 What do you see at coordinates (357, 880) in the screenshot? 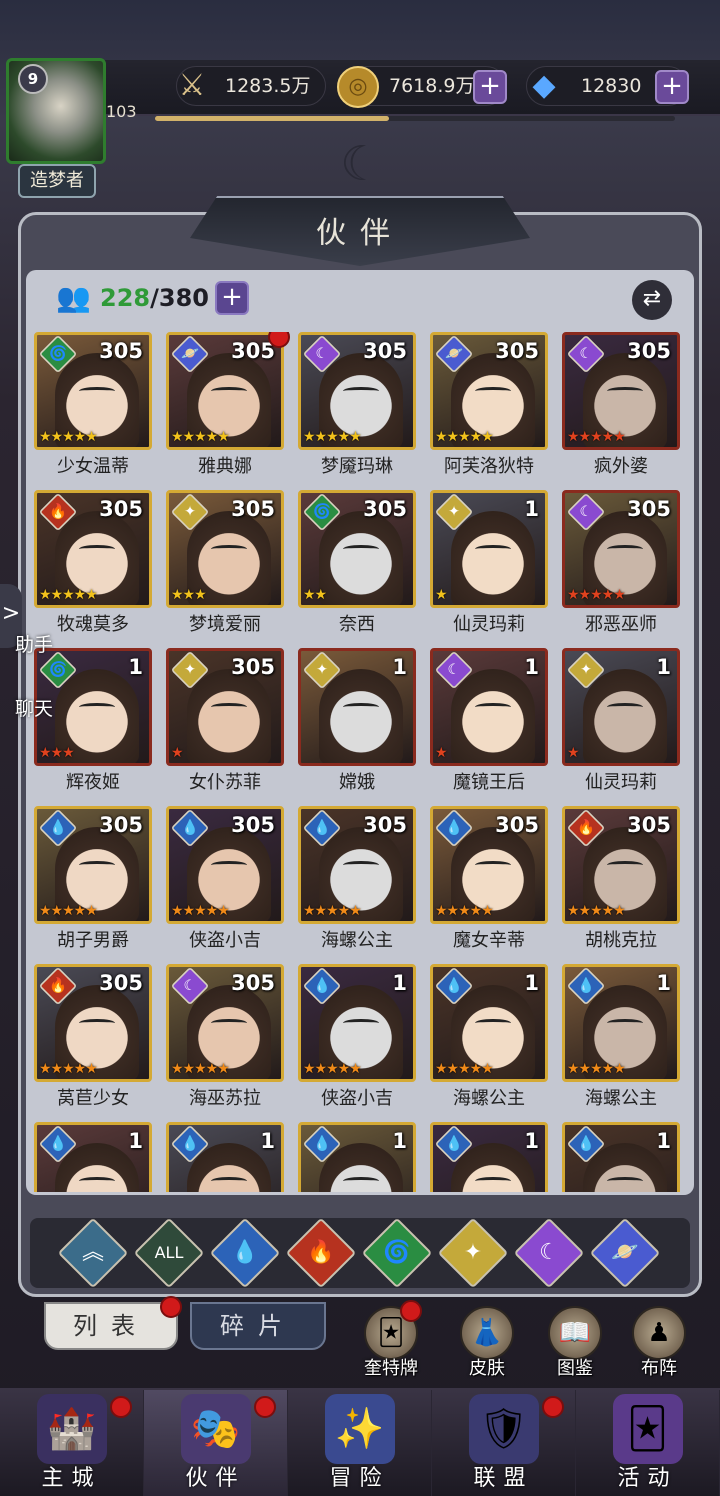
I see `hero-card: 305 💧 ★★★★★ 海螺公主` at bounding box center [357, 880].